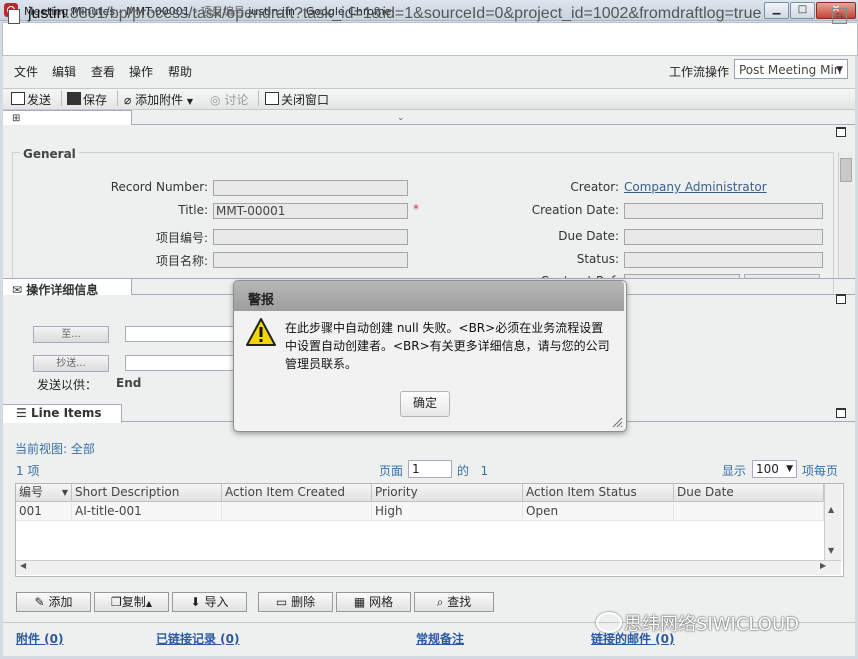 This screenshot has width=858, height=659. I want to click on save-icon, so click(74, 98).